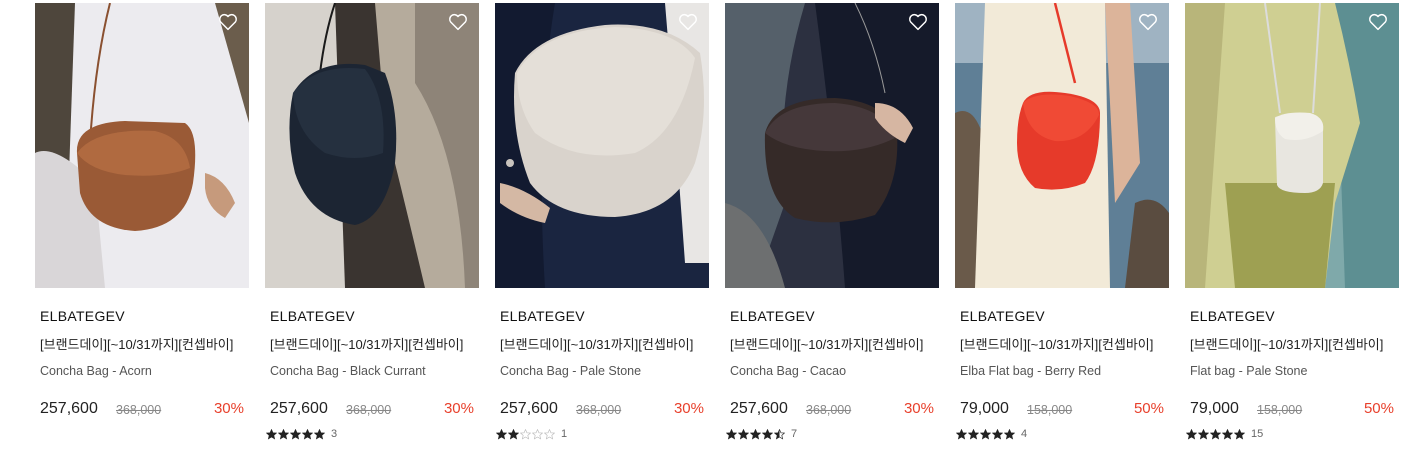 Image resolution: width=1404 pixels, height=473 pixels. I want to click on price-row: 79,000 158,000 50%, so click(1062, 409).